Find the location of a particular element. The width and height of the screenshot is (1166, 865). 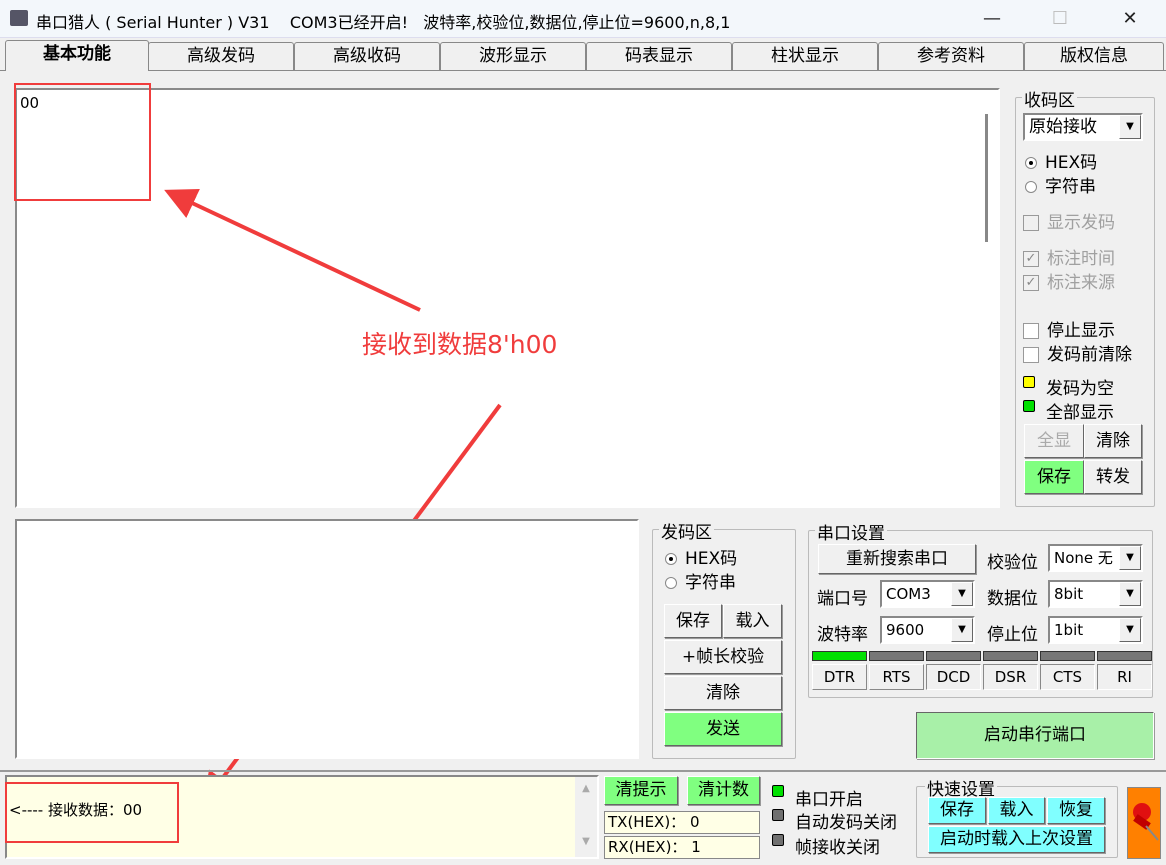

send-empty-led is located at coordinates (1029, 382).